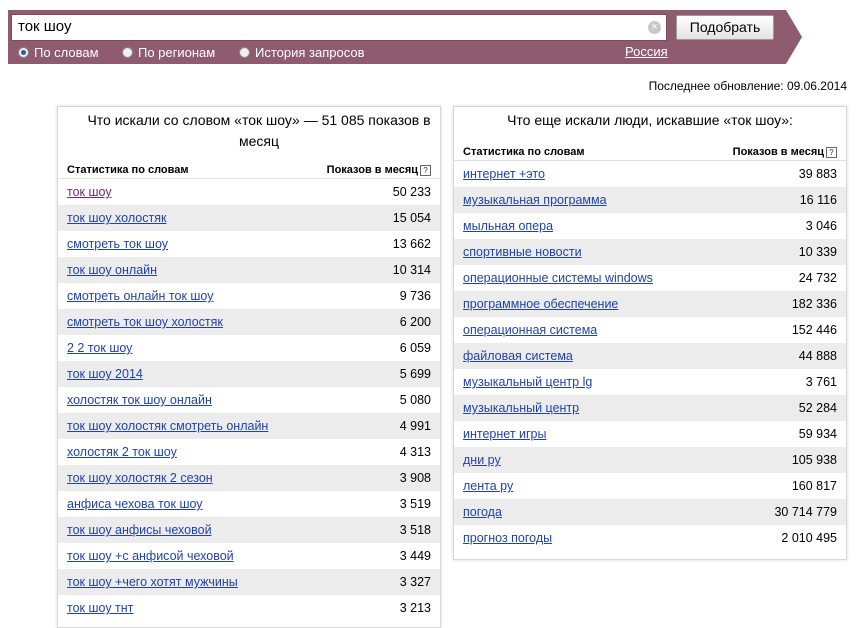 This screenshot has height=628, width=865. Describe the element at coordinates (415, 530) in the screenshot. I see `impressions-count: 3 518` at that location.